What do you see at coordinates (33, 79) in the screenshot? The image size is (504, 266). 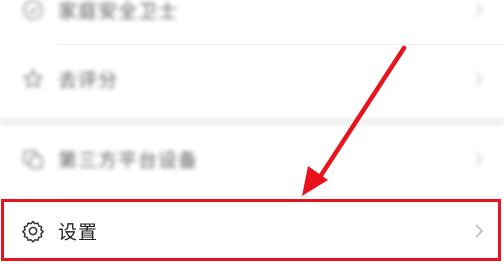 I see `star-icon` at bounding box center [33, 79].